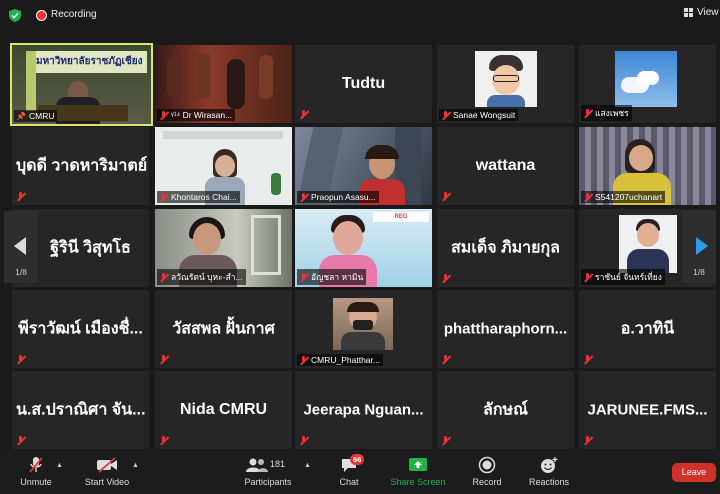  Describe the element at coordinates (36, 471) in the screenshot. I see `unmute-button: Unmute` at that location.